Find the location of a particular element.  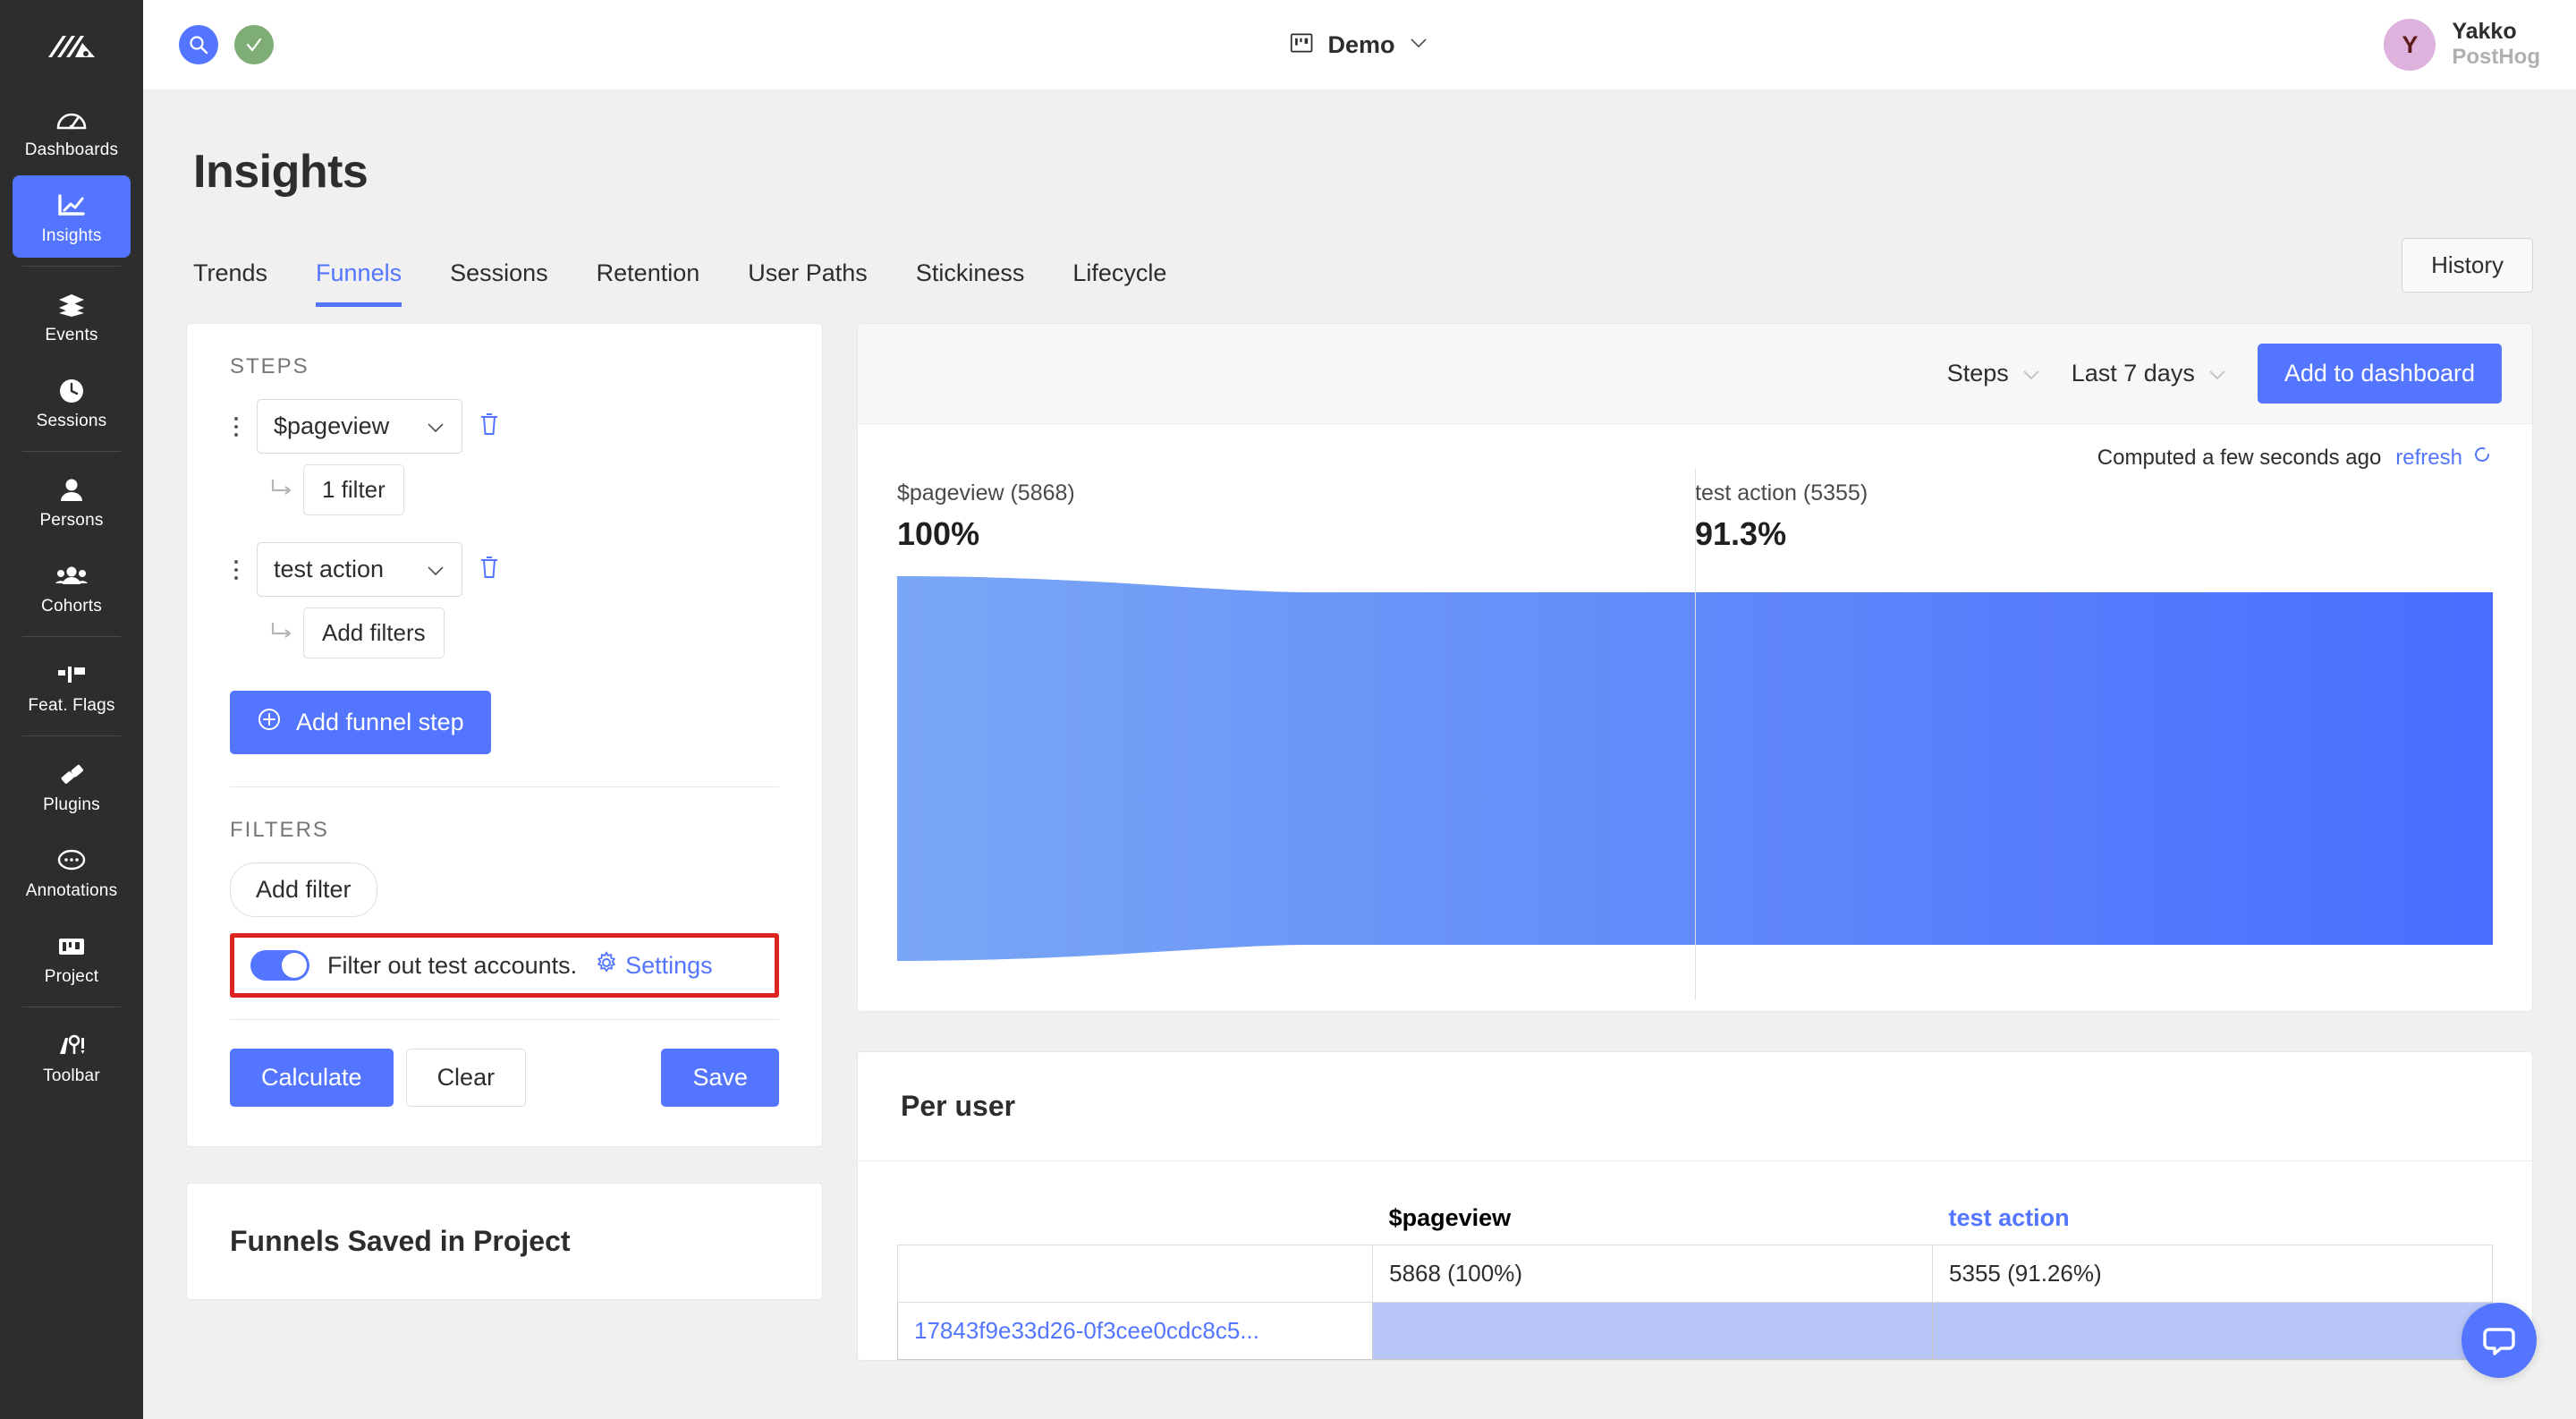

funnel-step-name: test action (5355) is located at coordinates (1781, 493).